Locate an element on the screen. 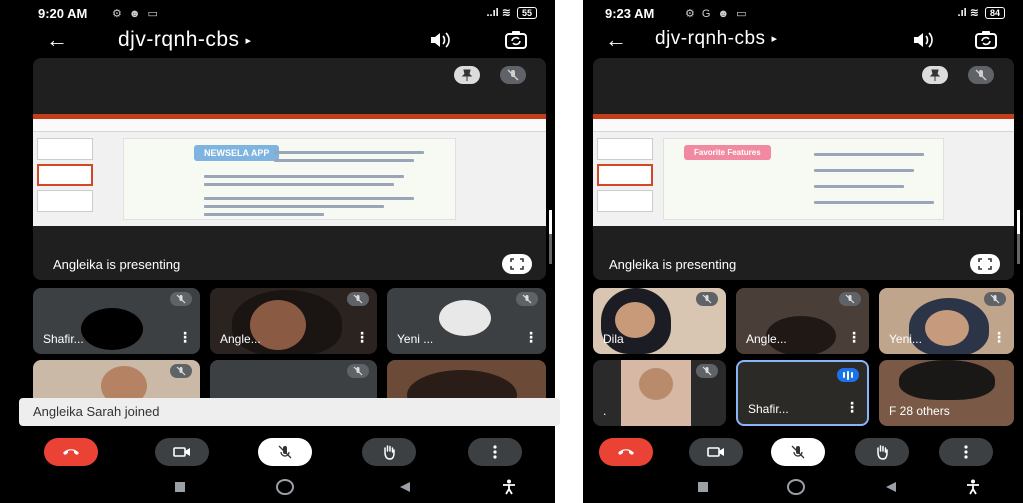  shared-slide: NEWSELA APP is located at coordinates (289, 170).